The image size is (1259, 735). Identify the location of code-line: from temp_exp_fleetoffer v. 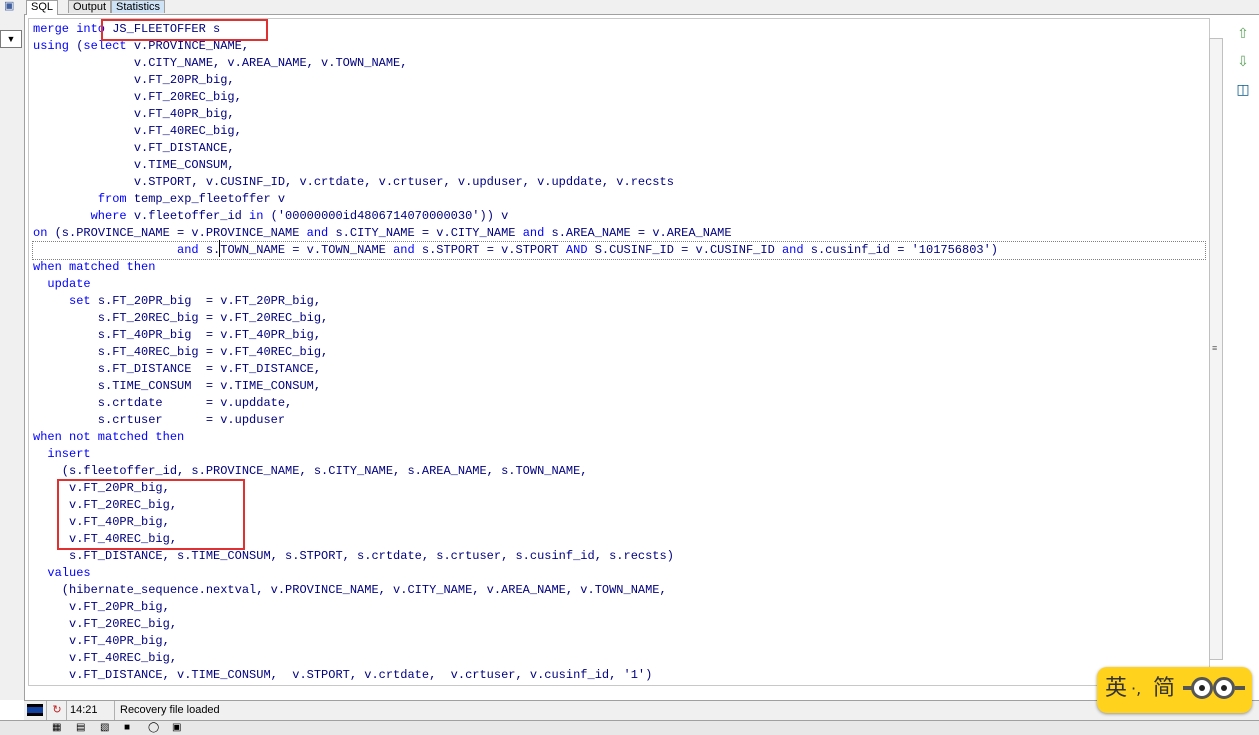
(619, 199).